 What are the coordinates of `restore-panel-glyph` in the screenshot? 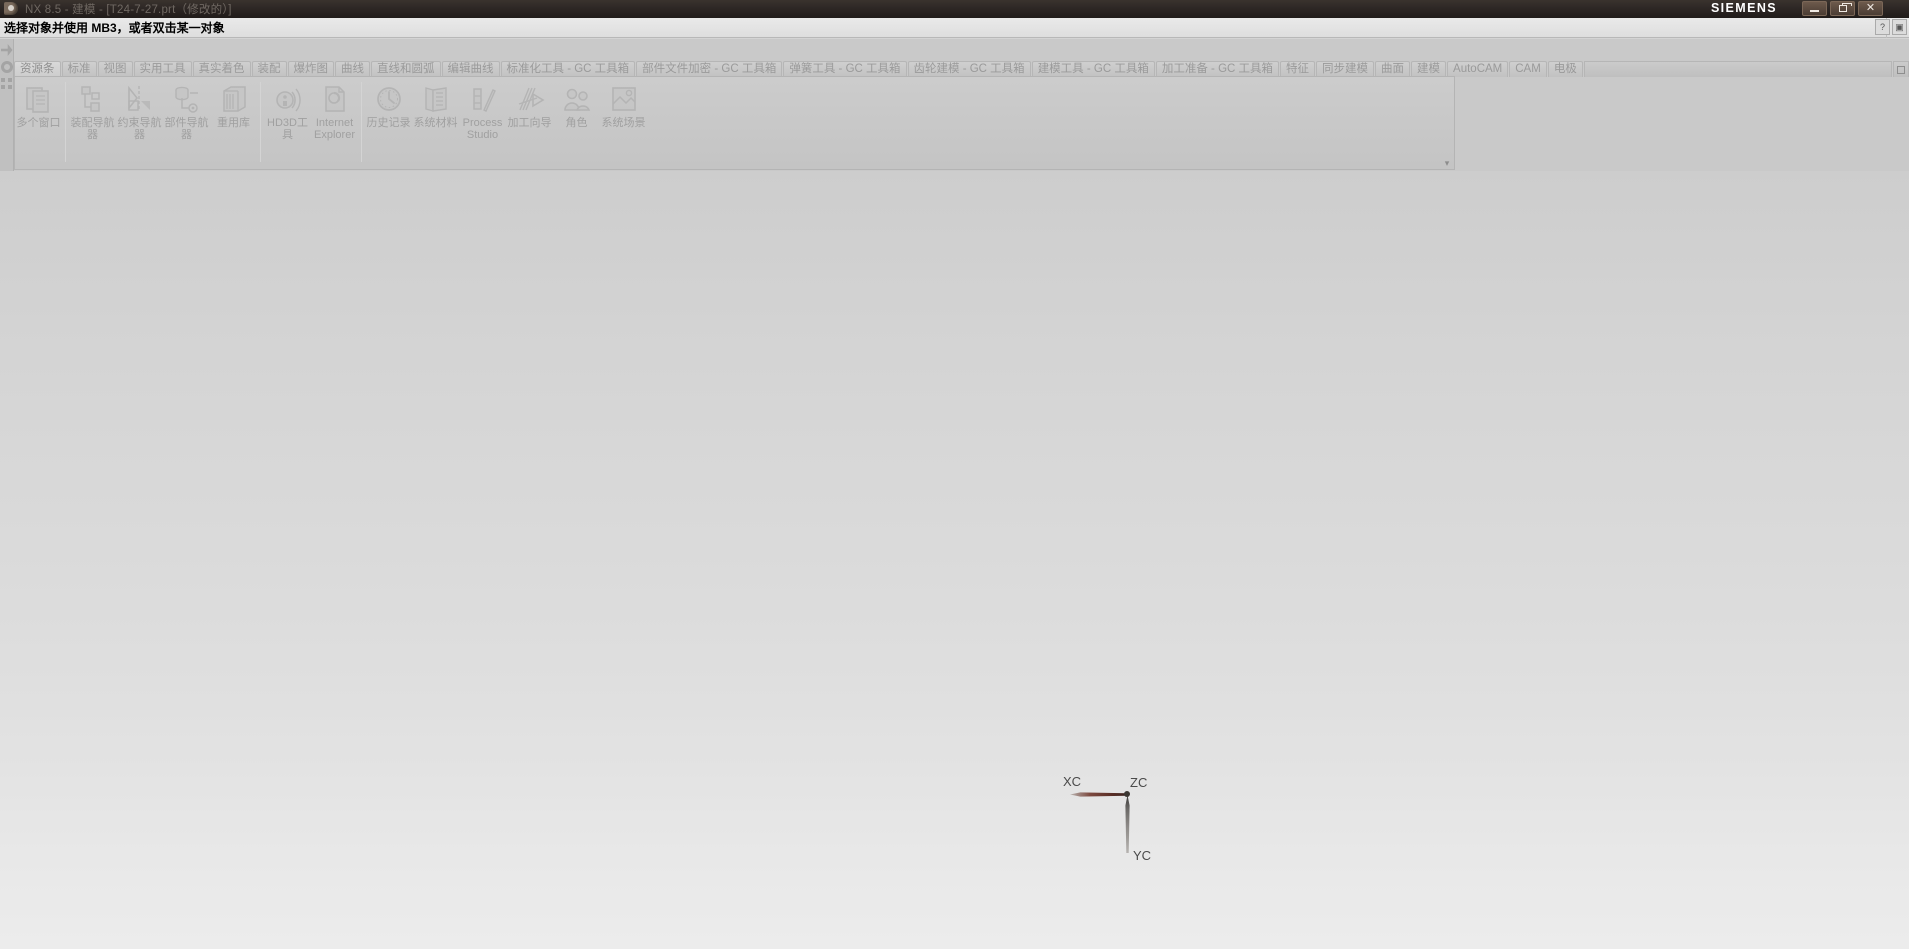 It's located at (1901, 69).